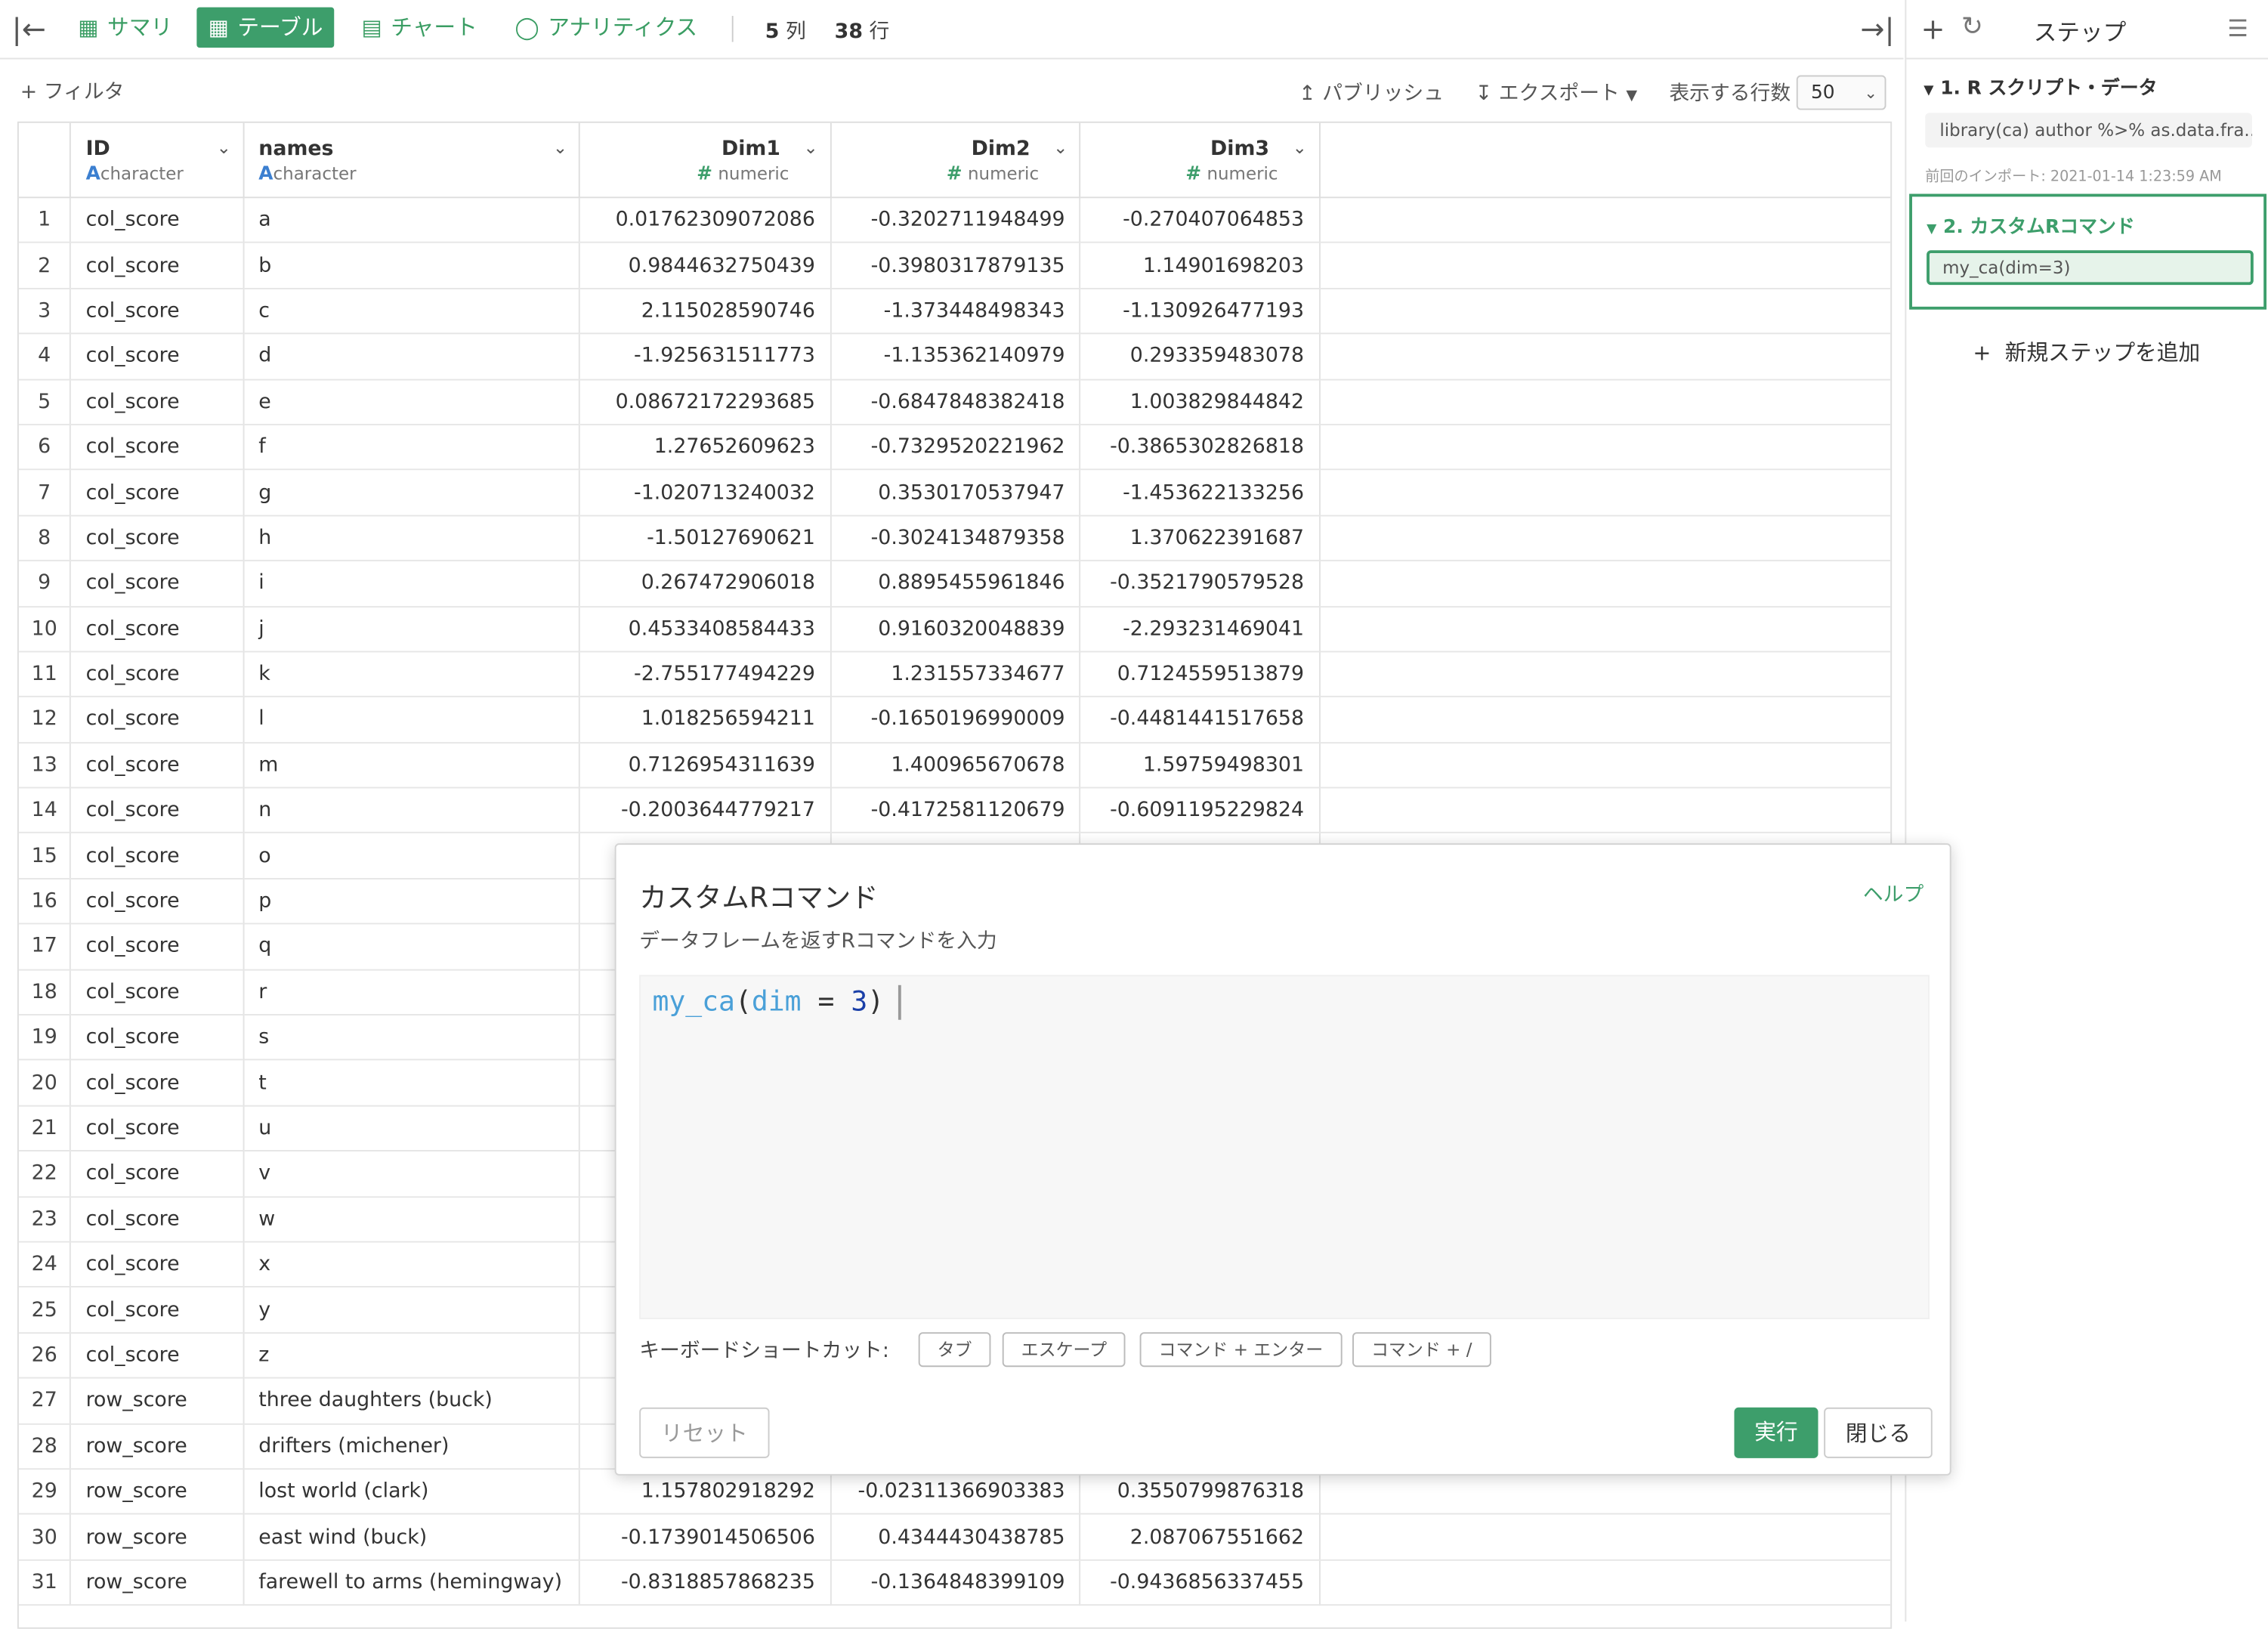 This screenshot has height=1629, width=2268. I want to click on cell-dim3: -0.6091195229824, so click(1200, 810).